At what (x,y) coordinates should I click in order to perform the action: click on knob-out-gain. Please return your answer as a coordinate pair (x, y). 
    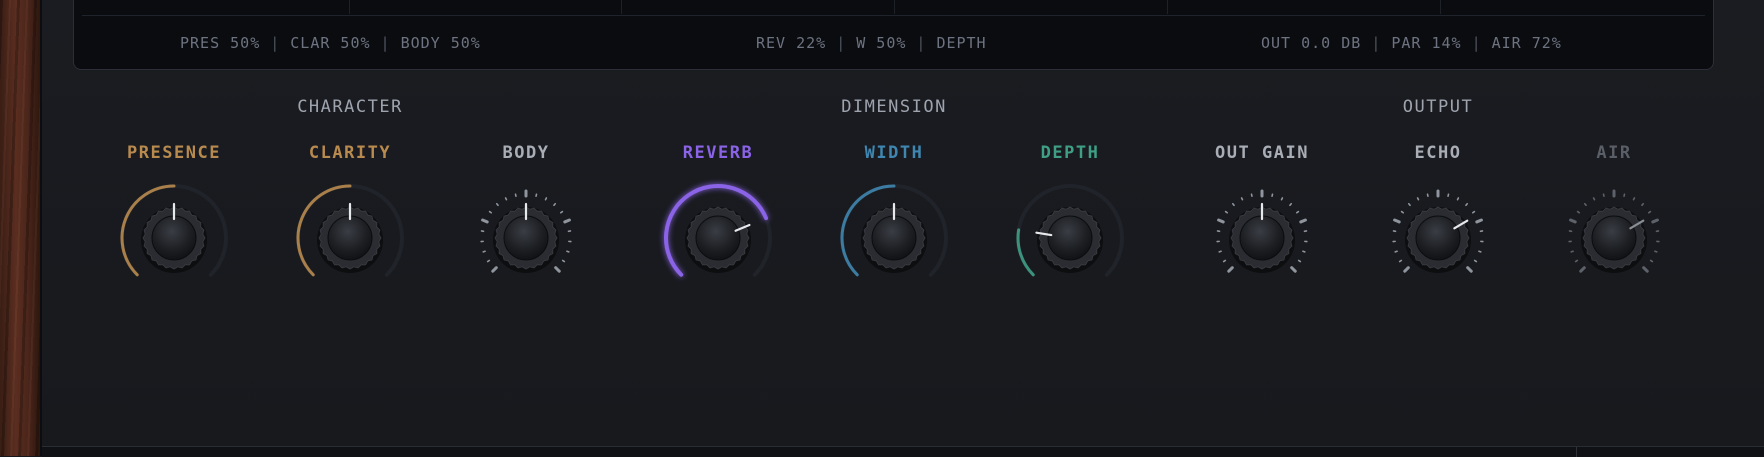
    Looking at the image, I should click on (1262, 238).